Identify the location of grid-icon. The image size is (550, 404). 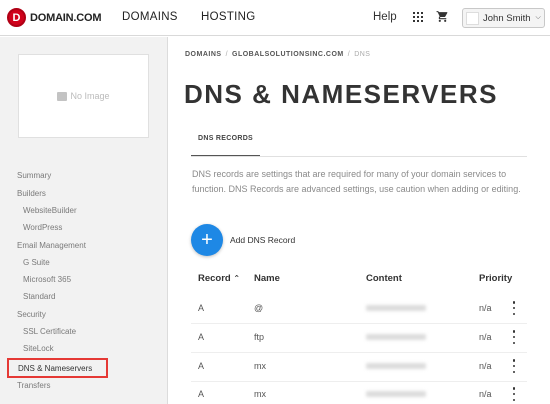
(418, 17).